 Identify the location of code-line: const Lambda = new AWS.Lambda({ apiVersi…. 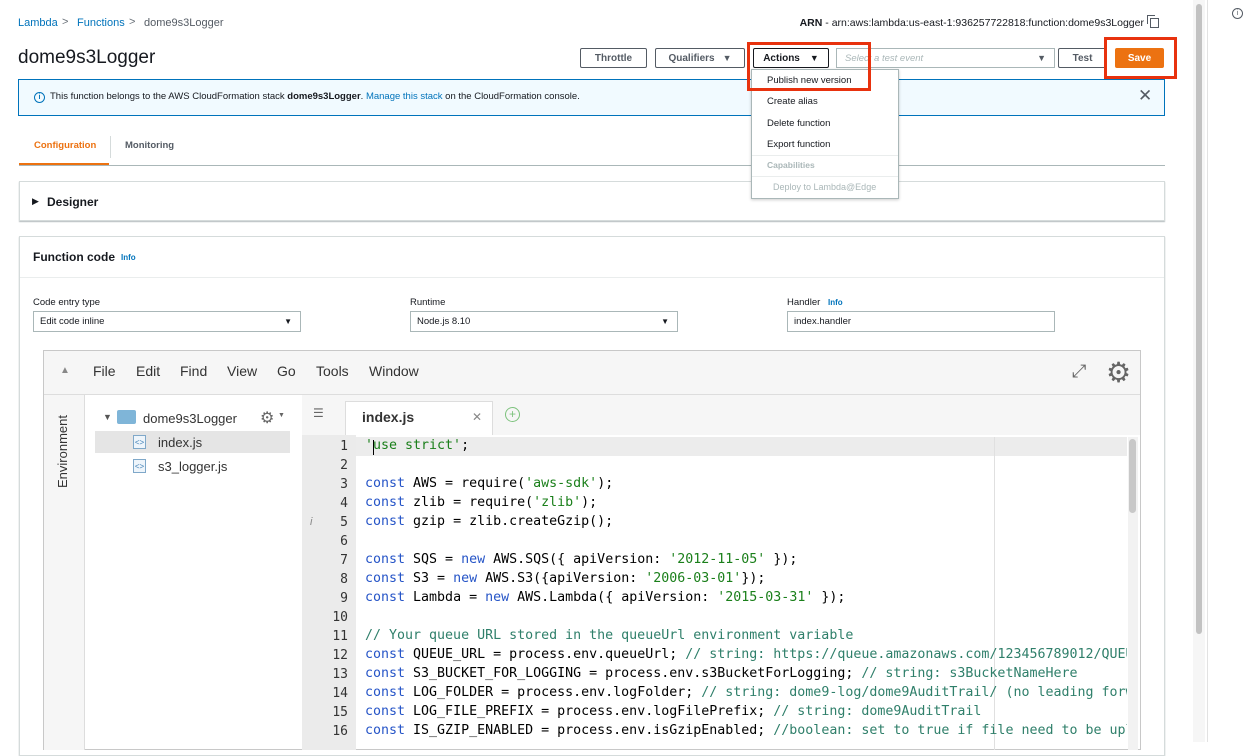
(605, 597).